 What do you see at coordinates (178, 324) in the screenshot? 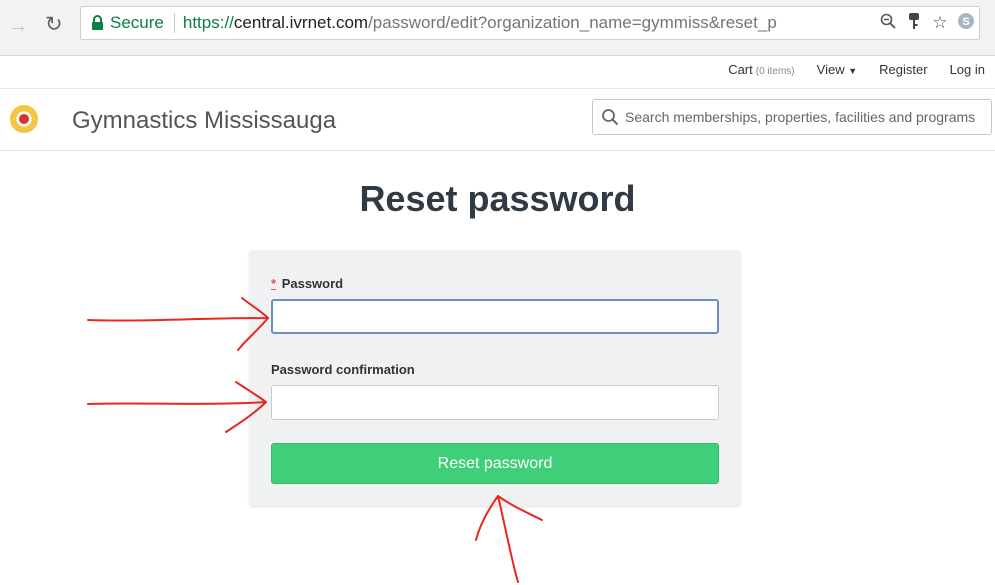
I see `annotation-arrow-password` at bounding box center [178, 324].